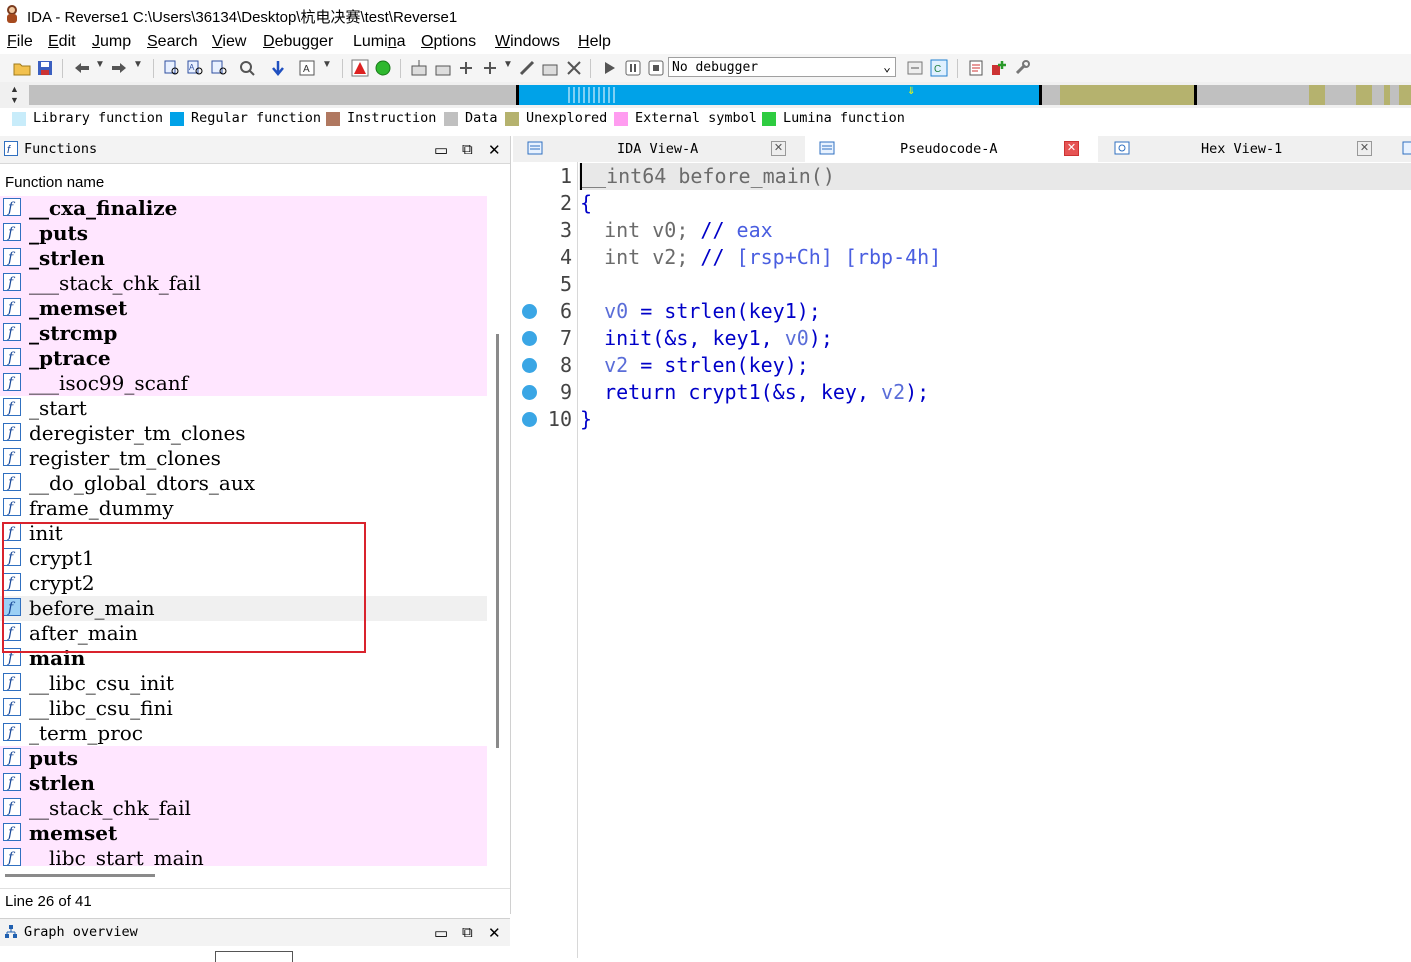  I want to click on menu-debugger: Debugger, so click(298, 42).